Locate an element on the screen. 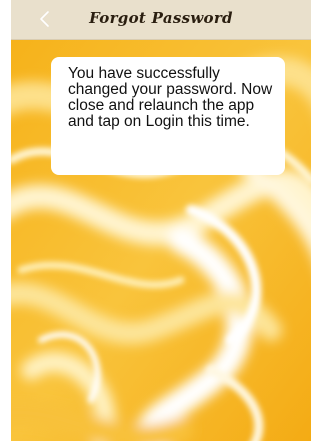  page-title: Forgot Password is located at coordinates (161, 18).